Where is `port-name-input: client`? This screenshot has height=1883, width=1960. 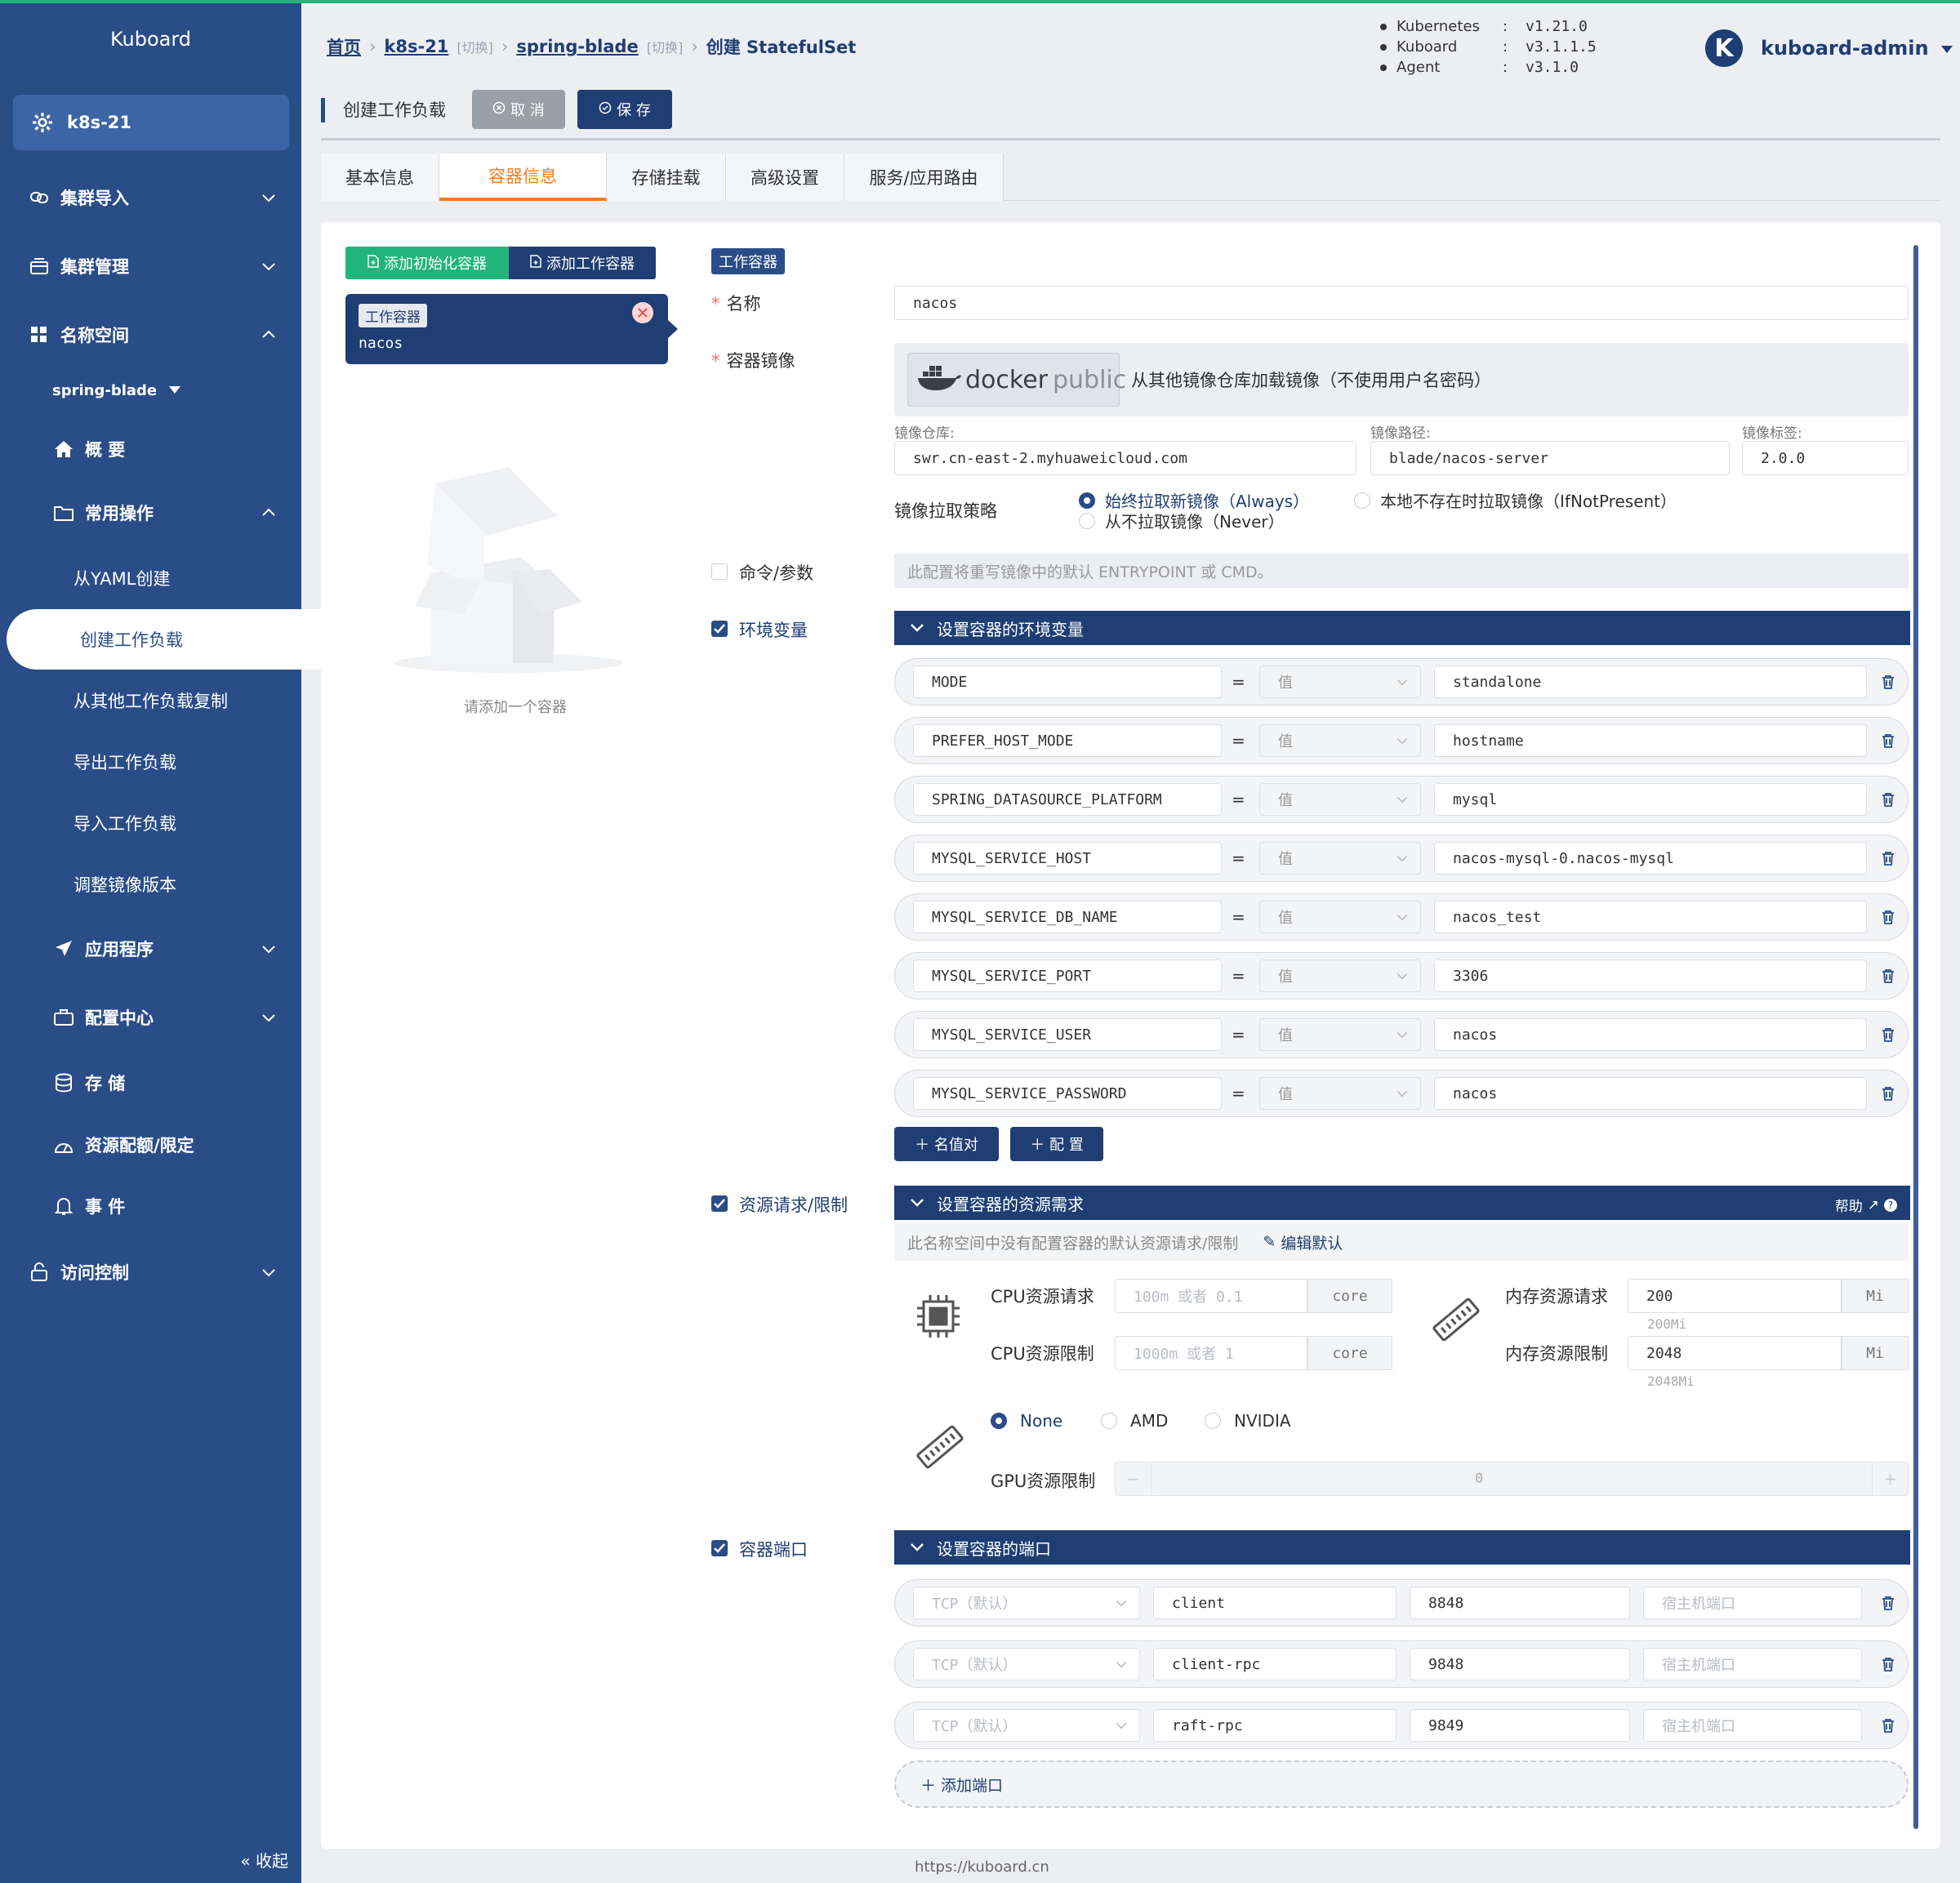 port-name-input: client is located at coordinates (1274, 1603).